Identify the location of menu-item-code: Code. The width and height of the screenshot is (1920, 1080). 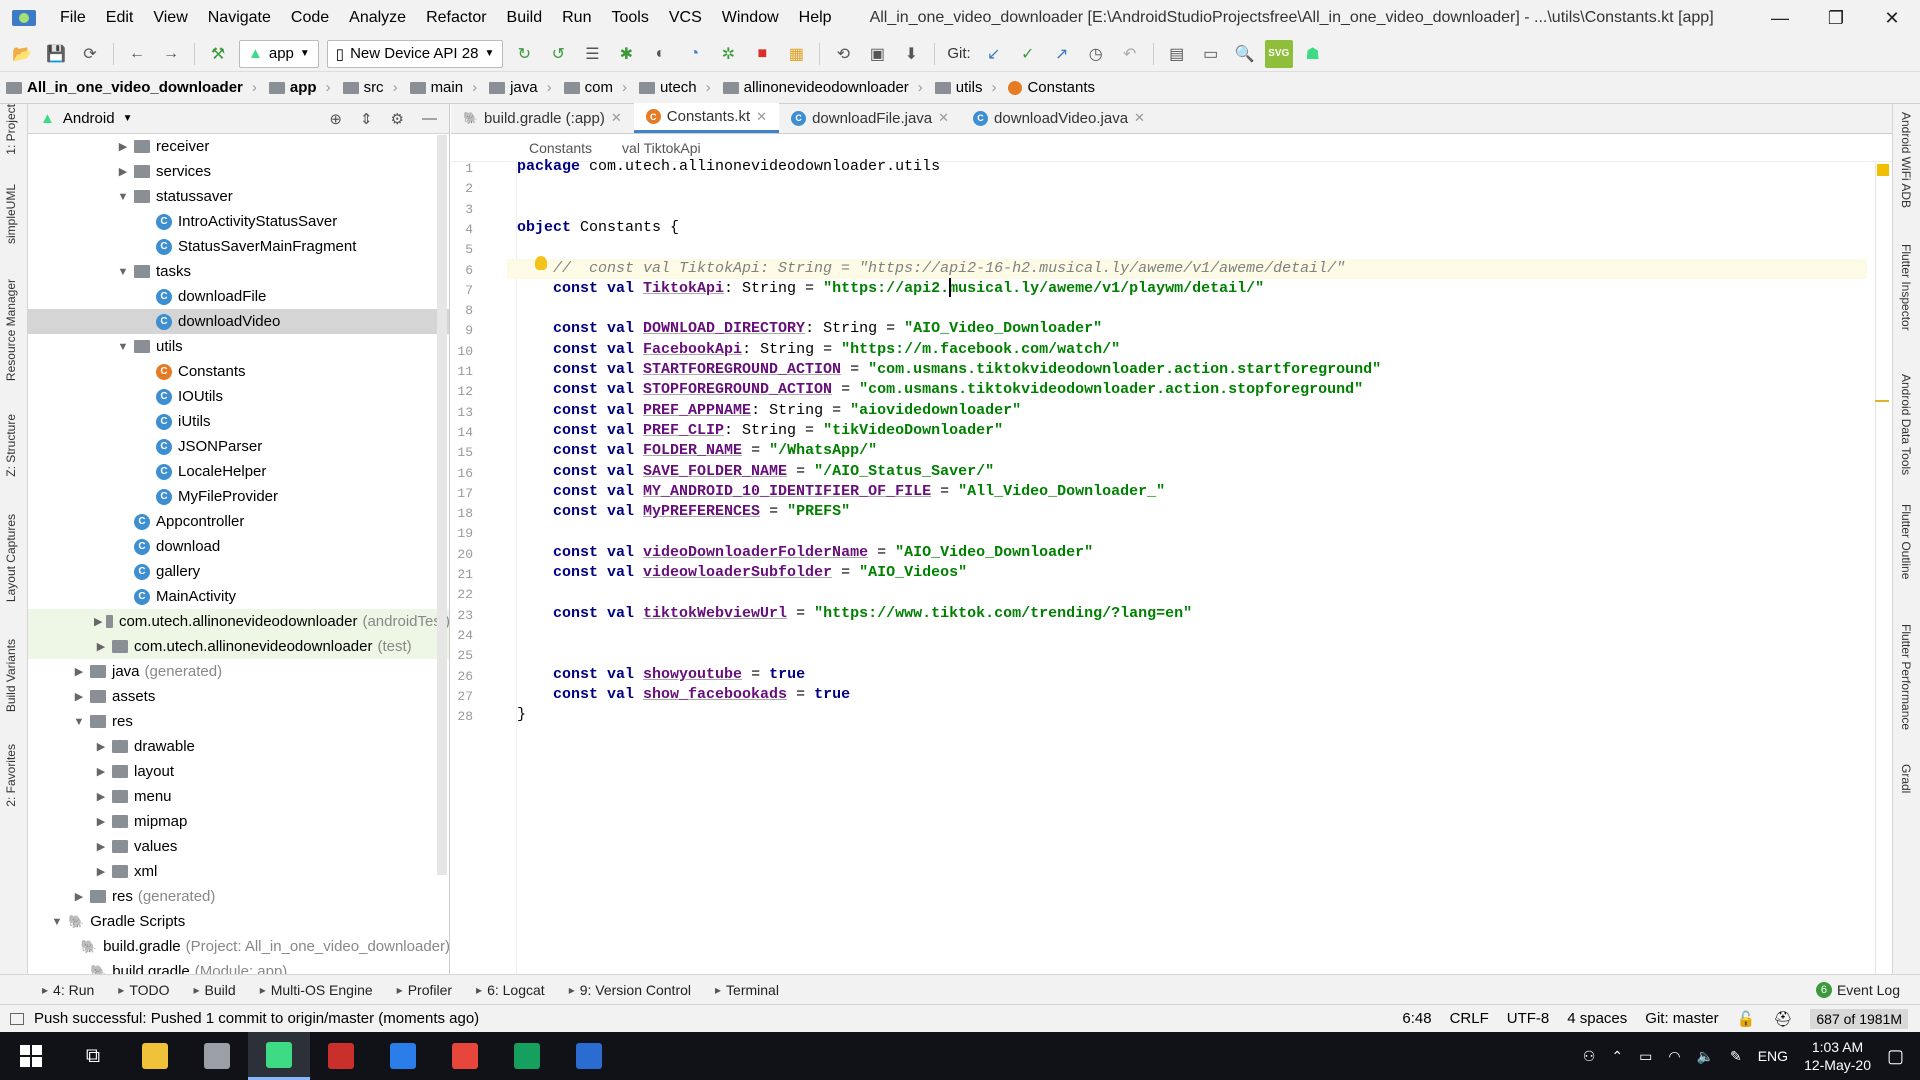
(310, 18).